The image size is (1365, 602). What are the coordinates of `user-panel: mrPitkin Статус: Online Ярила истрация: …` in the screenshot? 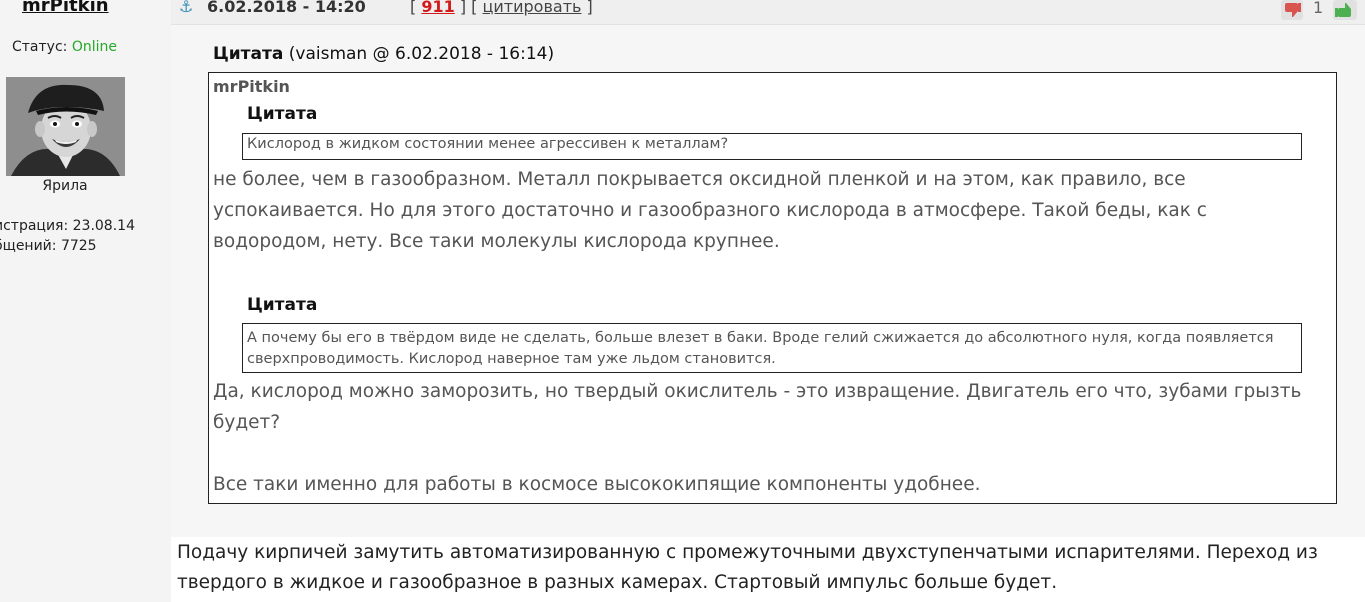 It's located at (85, 301).